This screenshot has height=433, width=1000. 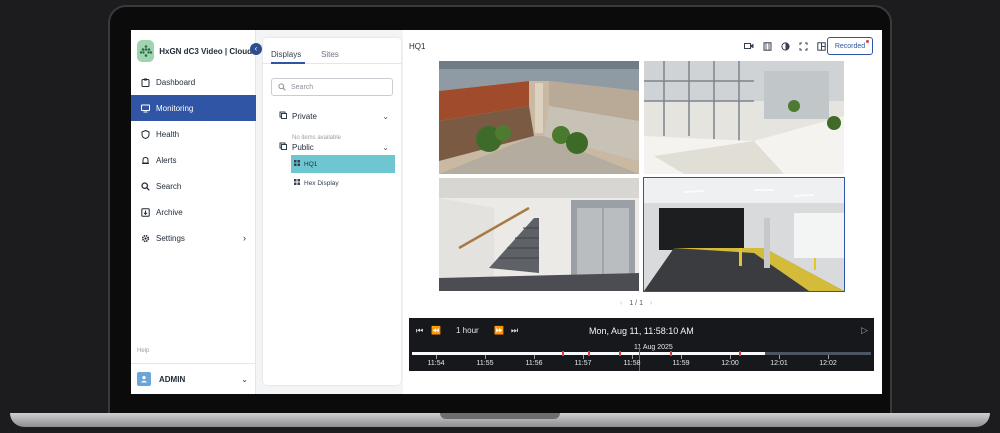 I want to click on tab-sites: Sites, so click(x=330, y=54).